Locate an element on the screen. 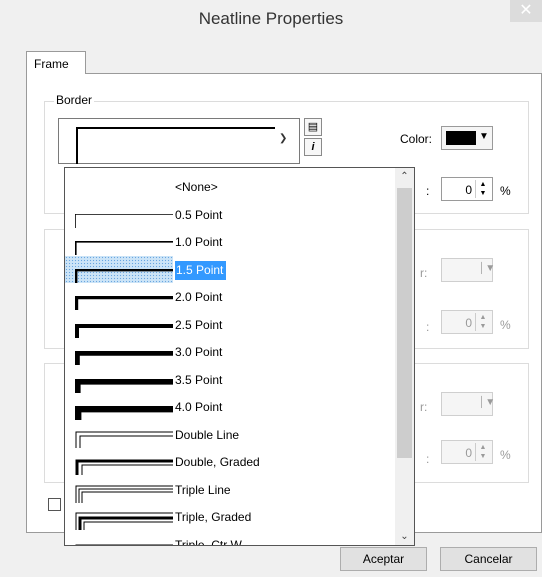 The width and height of the screenshot is (542, 577). background-gap-spinner: 0 ▲ ▼ is located at coordinates (467, 322).